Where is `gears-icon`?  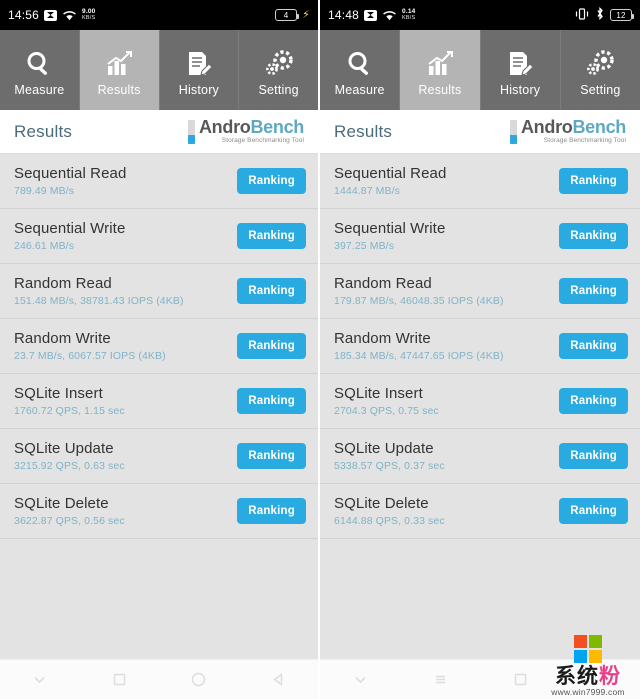
gears-icon is located at coordinates (600, 61).